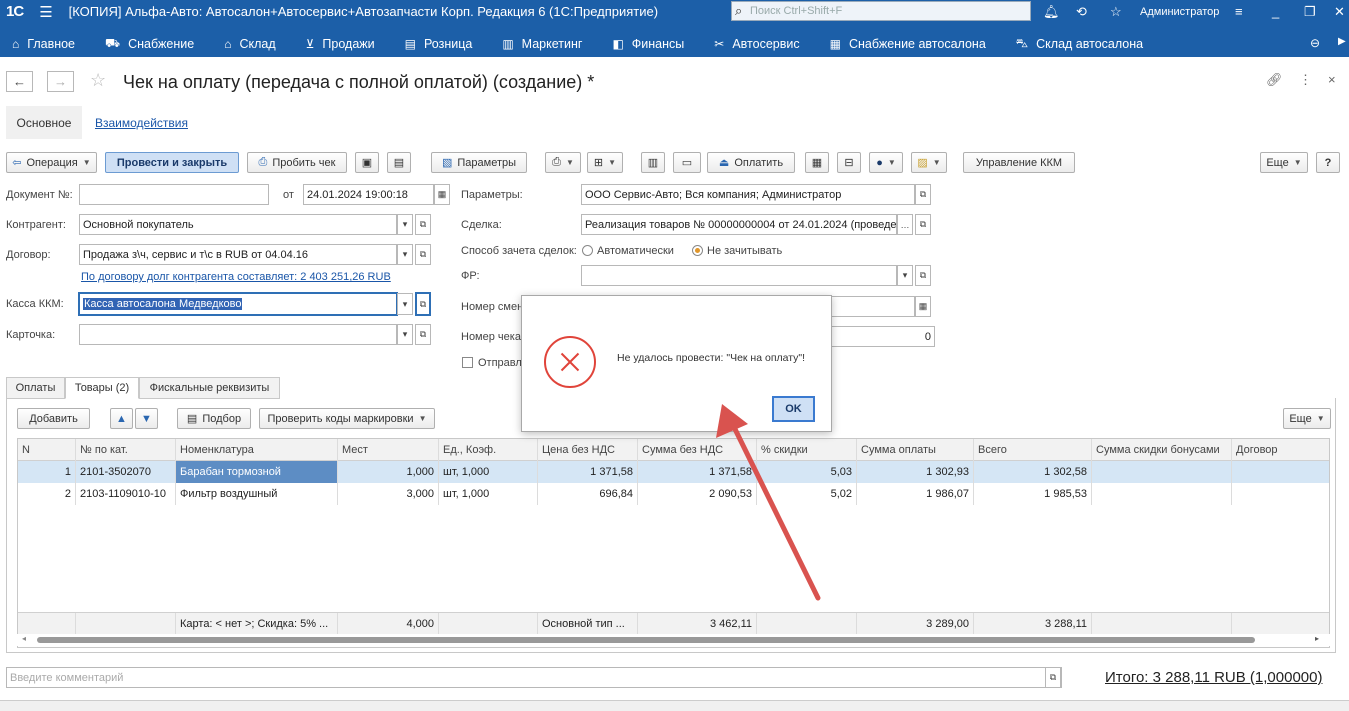 This screenshot has height=711, width=1349. I want to click on nav-item-salon-warehouse: ⛍ Склад автосалона, so click(1079, 44).